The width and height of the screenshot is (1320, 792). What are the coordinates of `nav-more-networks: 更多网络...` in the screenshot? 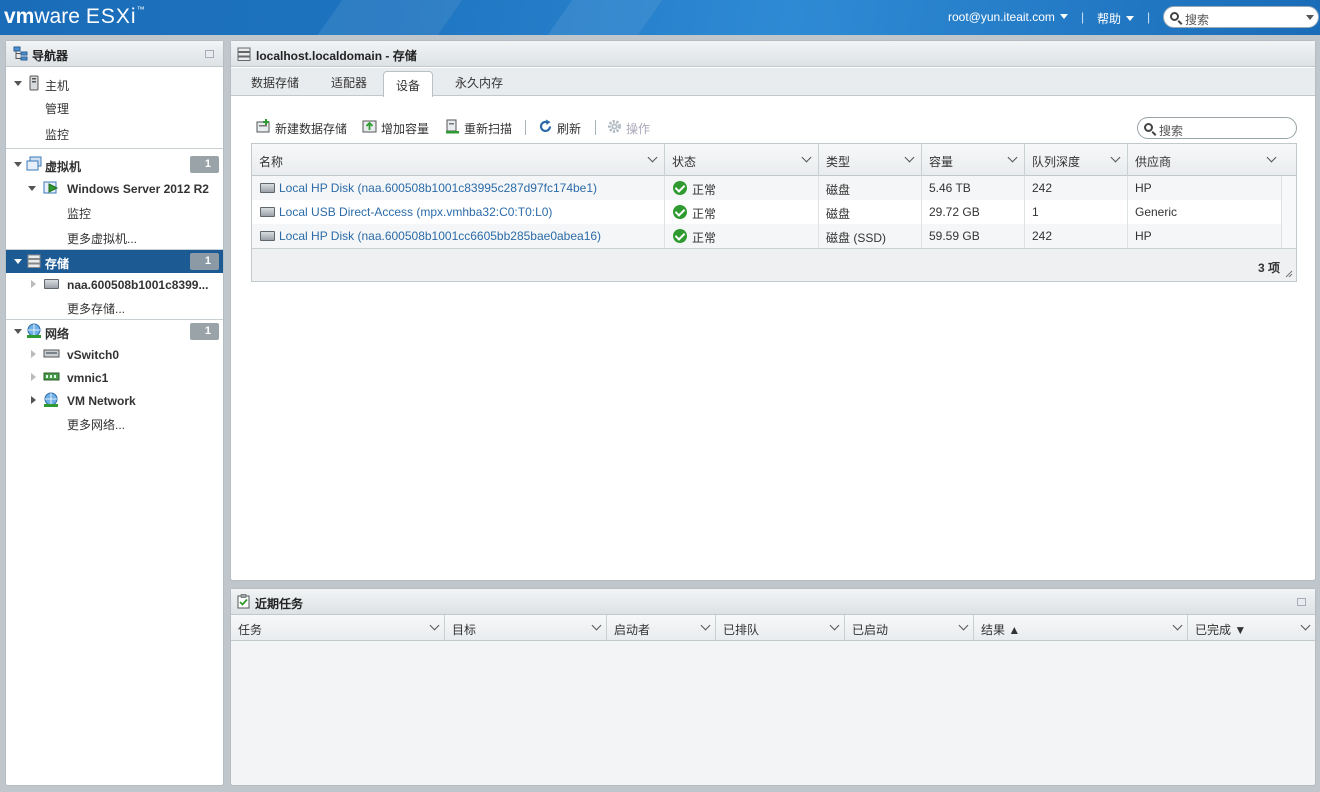 It's located at (114, 422).